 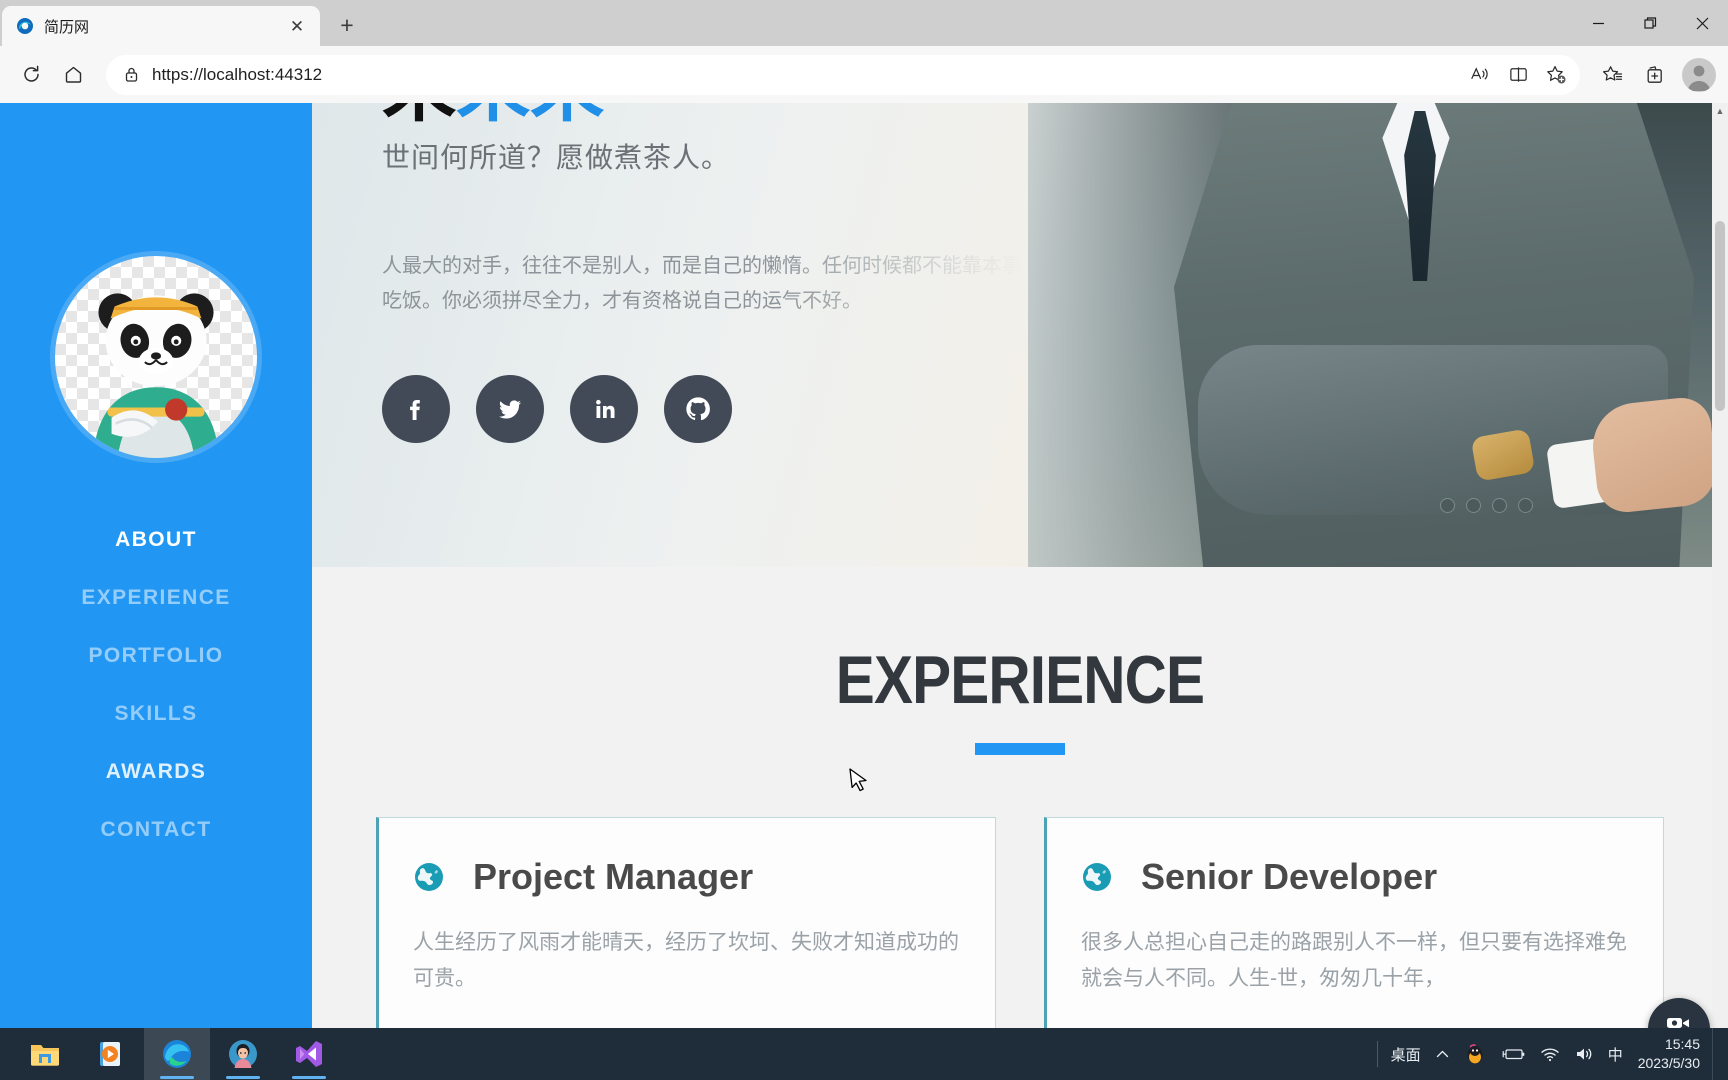 What do you see at coordinates (25, 26) in the screenshot?
I see `edge-icon` at bounding box center [25, 26].